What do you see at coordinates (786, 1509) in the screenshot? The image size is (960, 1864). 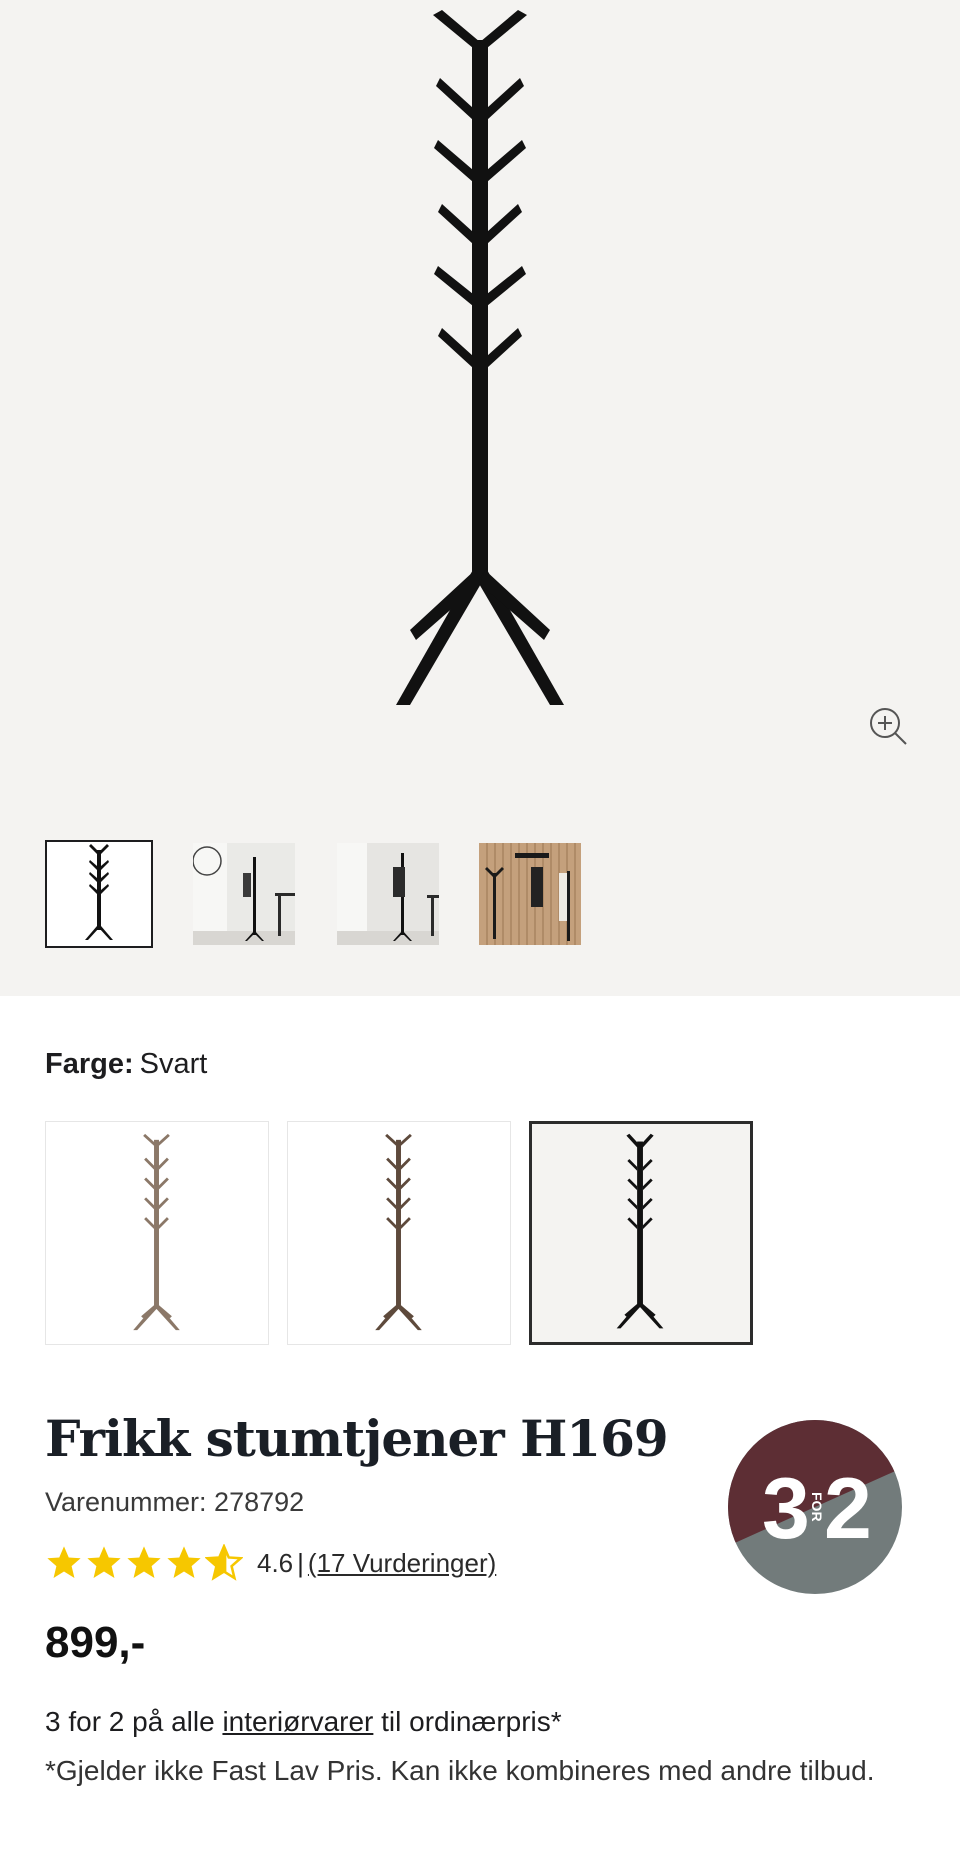 I see `badge-left-number: 3` at bounding box center [786, 1509].